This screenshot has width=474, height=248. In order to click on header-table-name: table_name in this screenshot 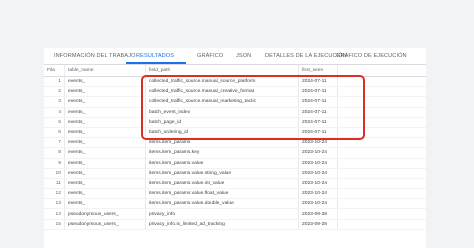, I will do `click(105, 71)`.